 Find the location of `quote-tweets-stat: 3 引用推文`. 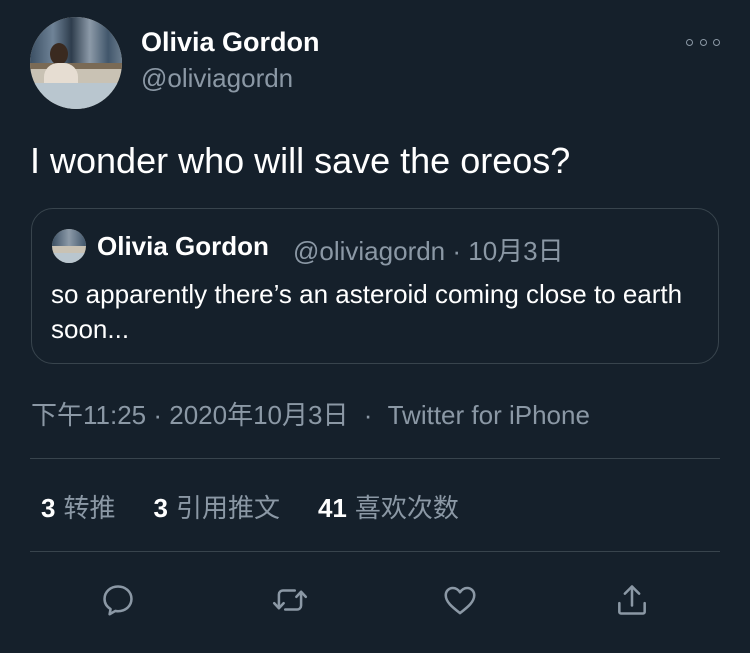

quote-tweets-stat: 3 引用推文 is located at coordinates (216, 506).